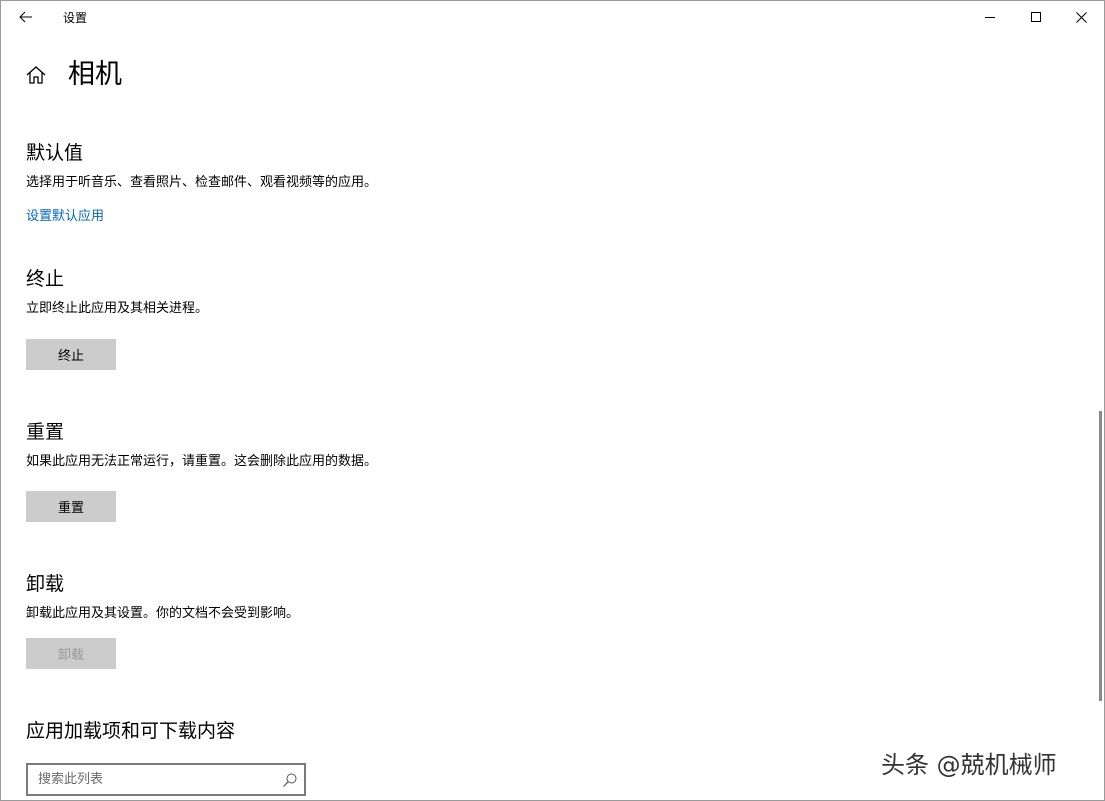 The image size is (1105, 801). I want to click on section-title-terminate: 终止, so click(45, 279).